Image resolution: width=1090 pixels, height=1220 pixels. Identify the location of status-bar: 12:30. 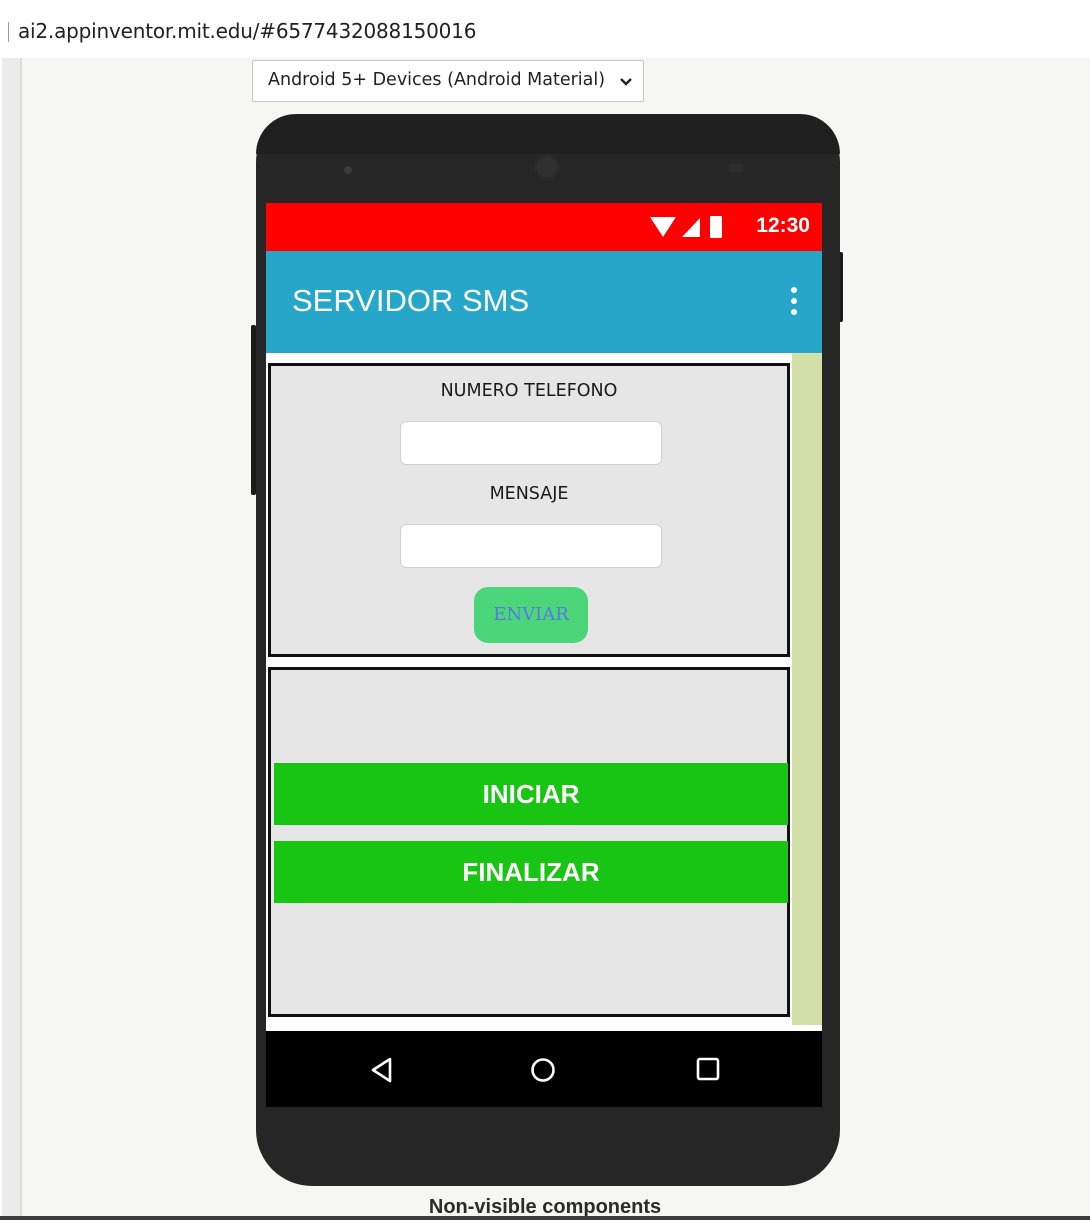
(544, 227).